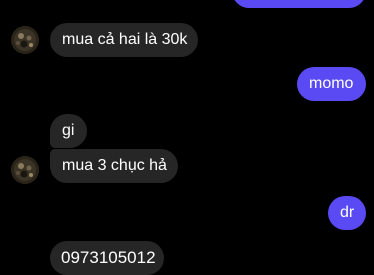  I want to click on outgoing-message-bubble: dr, so click(347, 213).